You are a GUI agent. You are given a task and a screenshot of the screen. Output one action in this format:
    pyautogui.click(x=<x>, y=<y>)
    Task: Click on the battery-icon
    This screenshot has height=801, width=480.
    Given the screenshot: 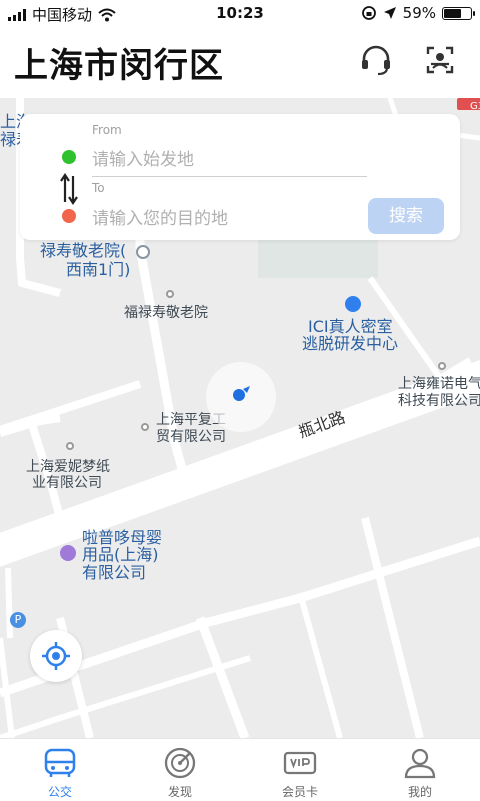 What is the action you would take?
    pyautogui.click(x=458, y=13)
    